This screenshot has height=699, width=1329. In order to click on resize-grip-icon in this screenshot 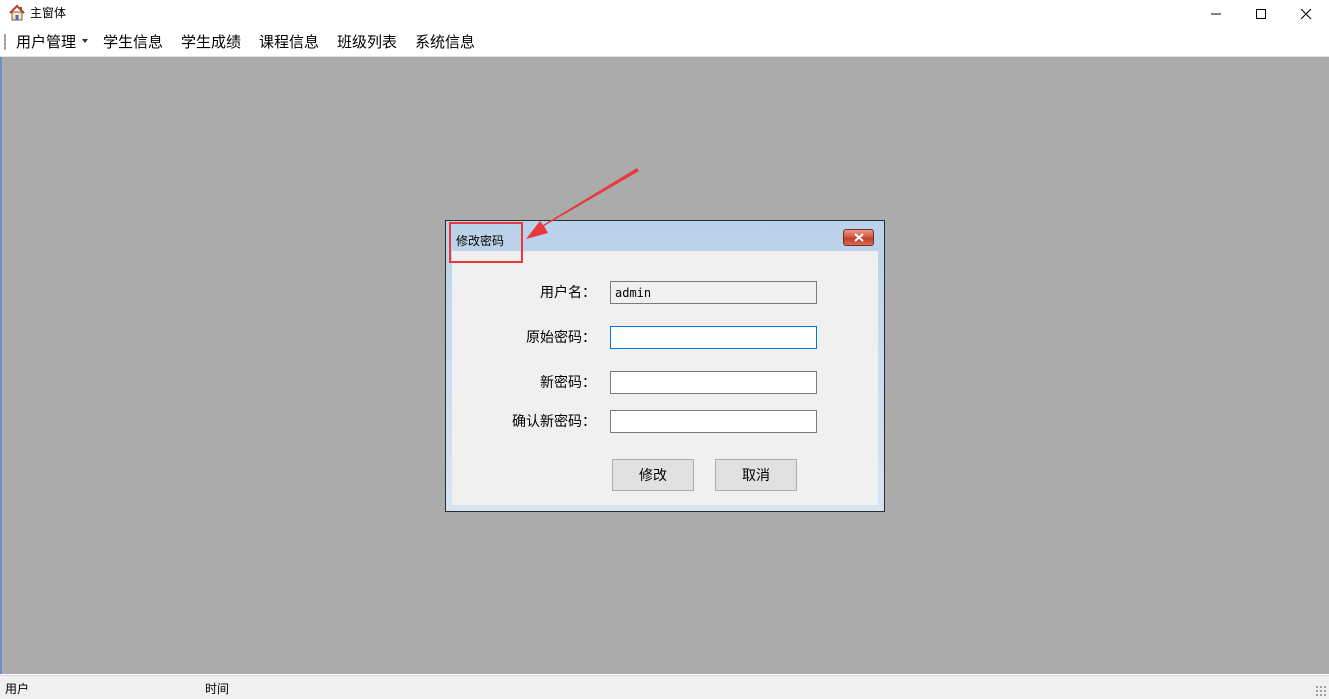, I will do `click(1321, 691)`.